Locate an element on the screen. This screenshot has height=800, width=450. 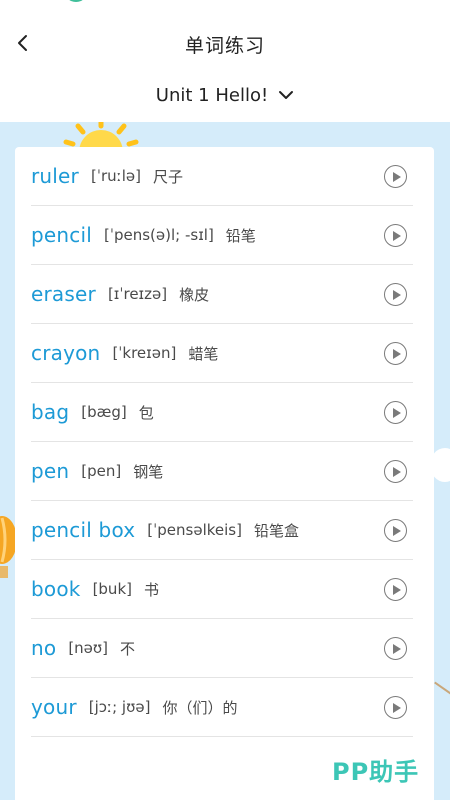
word-meaning: 铅笔 is located at coordinates (240, 235).